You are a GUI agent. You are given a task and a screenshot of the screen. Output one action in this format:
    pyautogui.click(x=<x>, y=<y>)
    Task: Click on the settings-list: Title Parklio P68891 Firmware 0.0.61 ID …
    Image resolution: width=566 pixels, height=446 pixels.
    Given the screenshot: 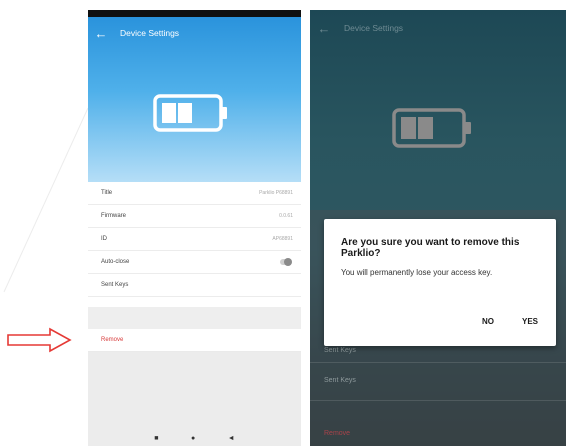 What is the action you would take?
    pyautogui.click(x=194, y=239)
    